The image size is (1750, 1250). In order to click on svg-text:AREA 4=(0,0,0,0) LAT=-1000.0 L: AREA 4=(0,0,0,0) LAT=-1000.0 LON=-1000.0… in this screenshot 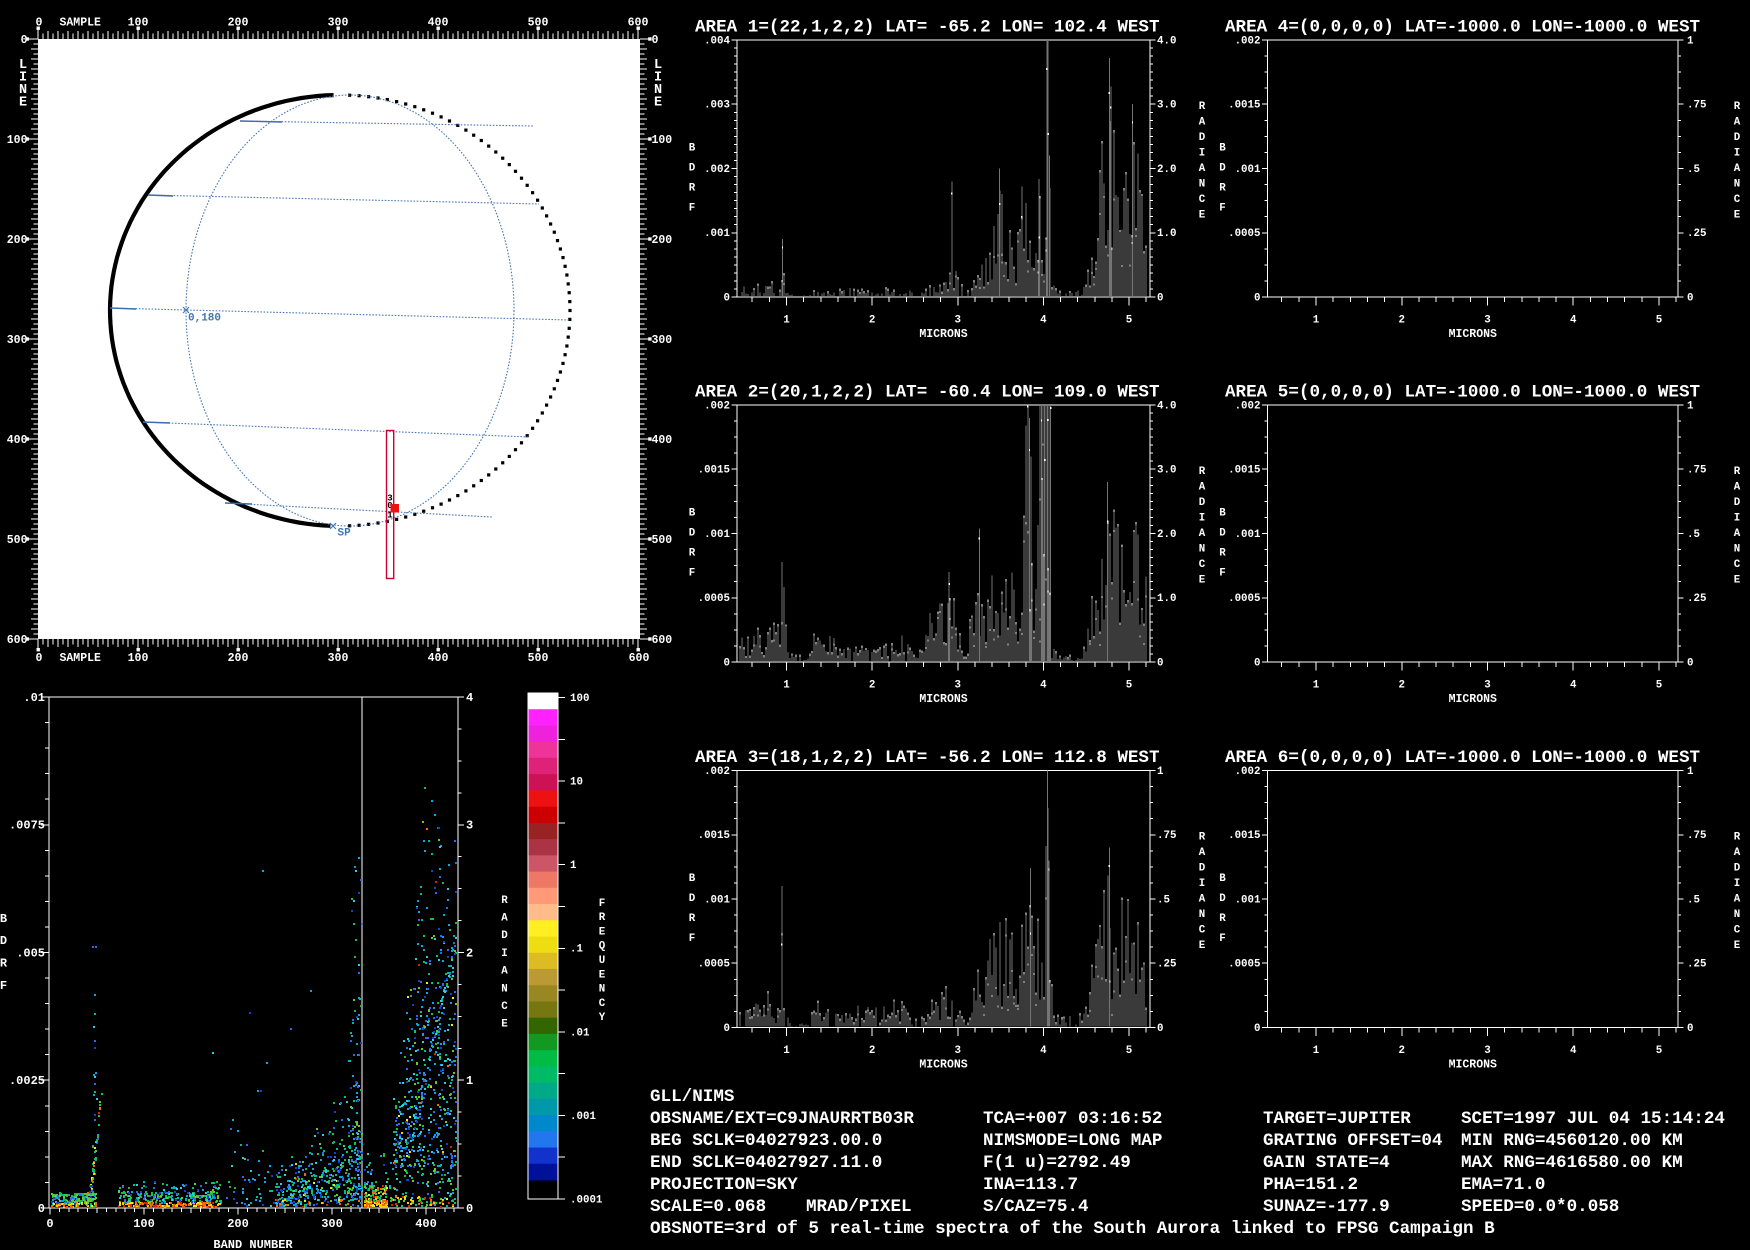, I will do `click(1463, 28)`.